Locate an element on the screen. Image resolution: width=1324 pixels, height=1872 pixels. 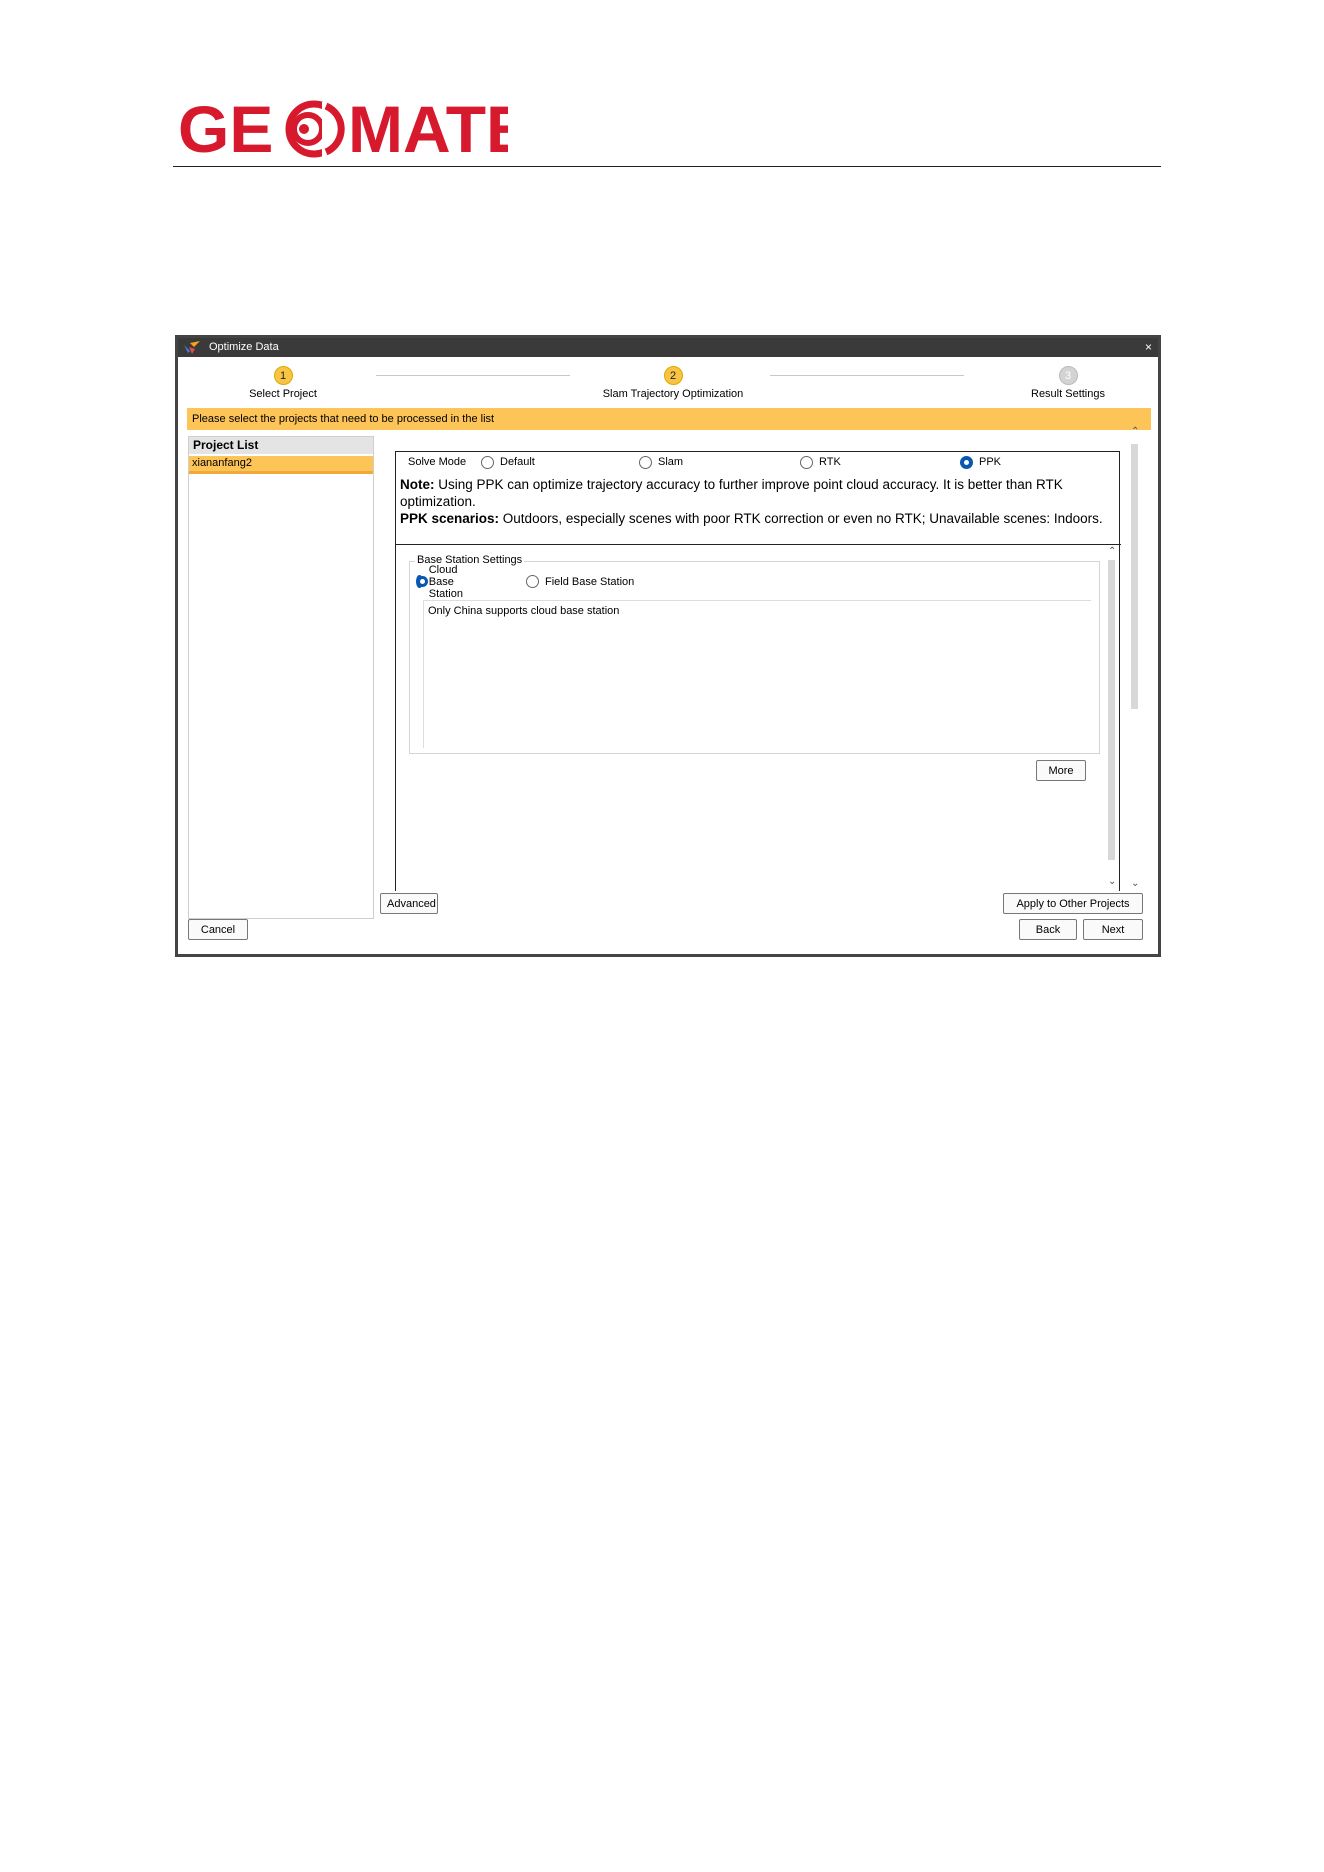
radio-label: Slam is located at coordinates (671, 462).